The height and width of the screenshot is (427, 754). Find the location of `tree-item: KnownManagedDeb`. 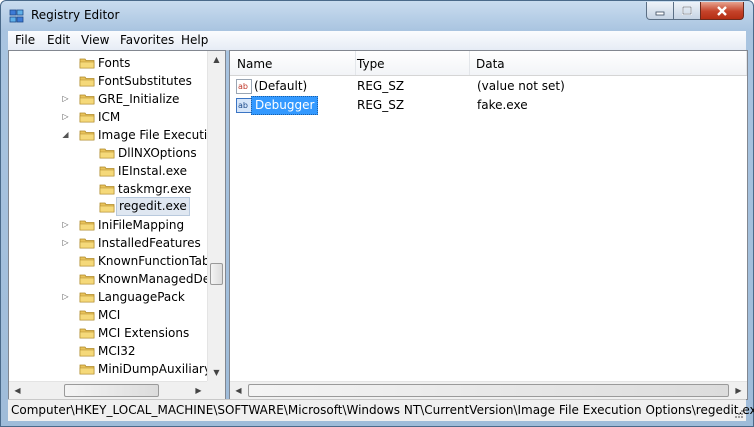

tree-item: KnownManagedDeb is located at coordinates (113, 279).